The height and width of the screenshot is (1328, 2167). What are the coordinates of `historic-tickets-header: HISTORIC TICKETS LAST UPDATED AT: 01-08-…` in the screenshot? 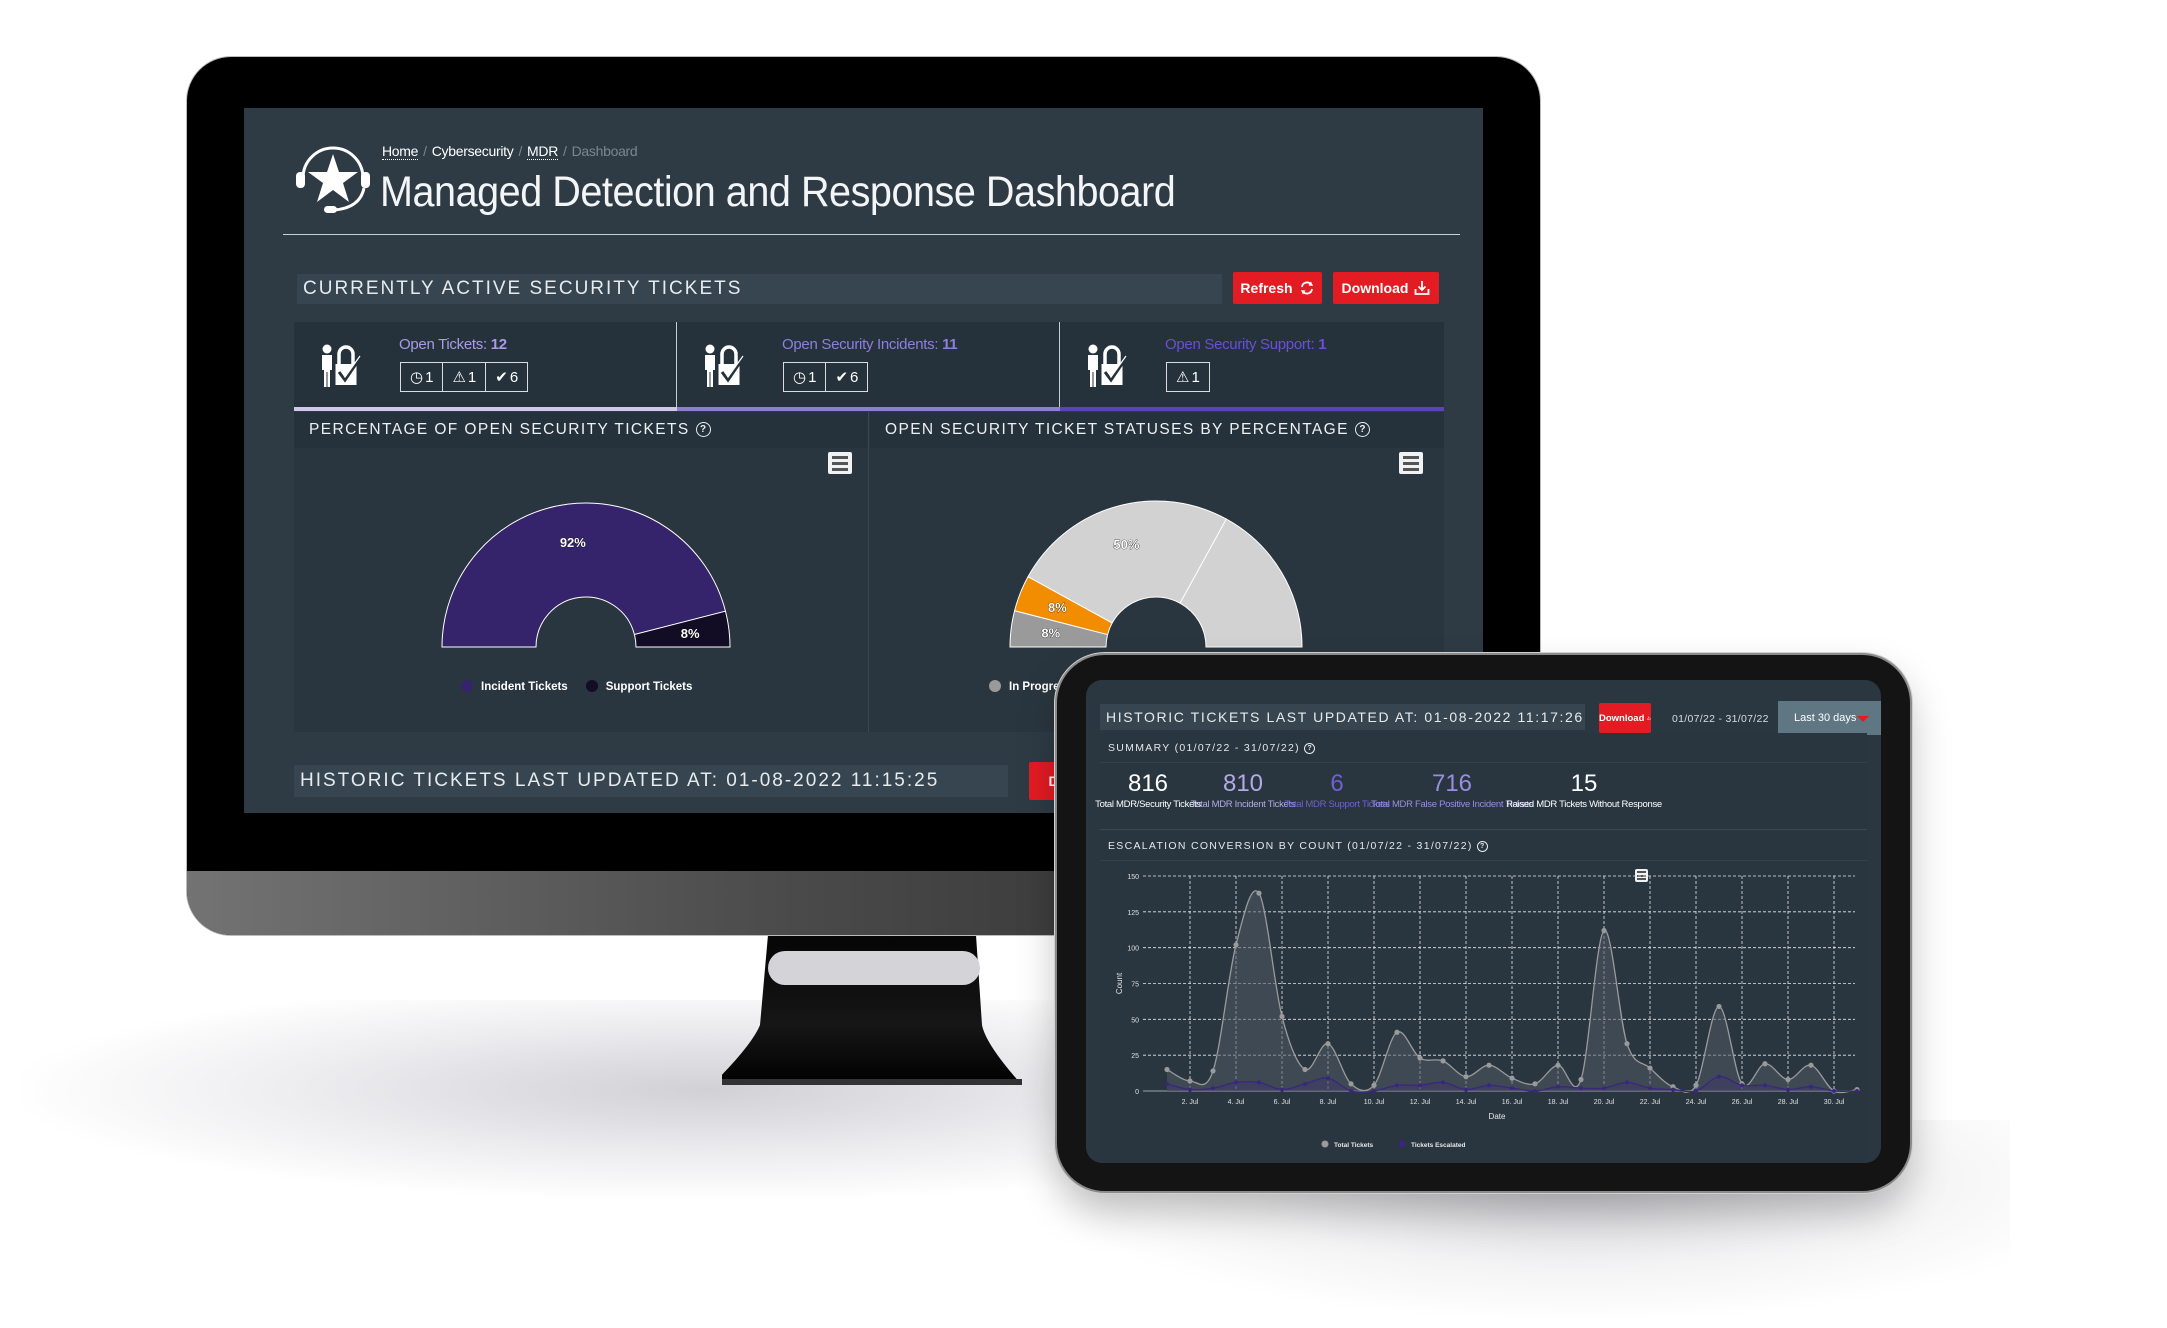 It's located at (1342, 717).